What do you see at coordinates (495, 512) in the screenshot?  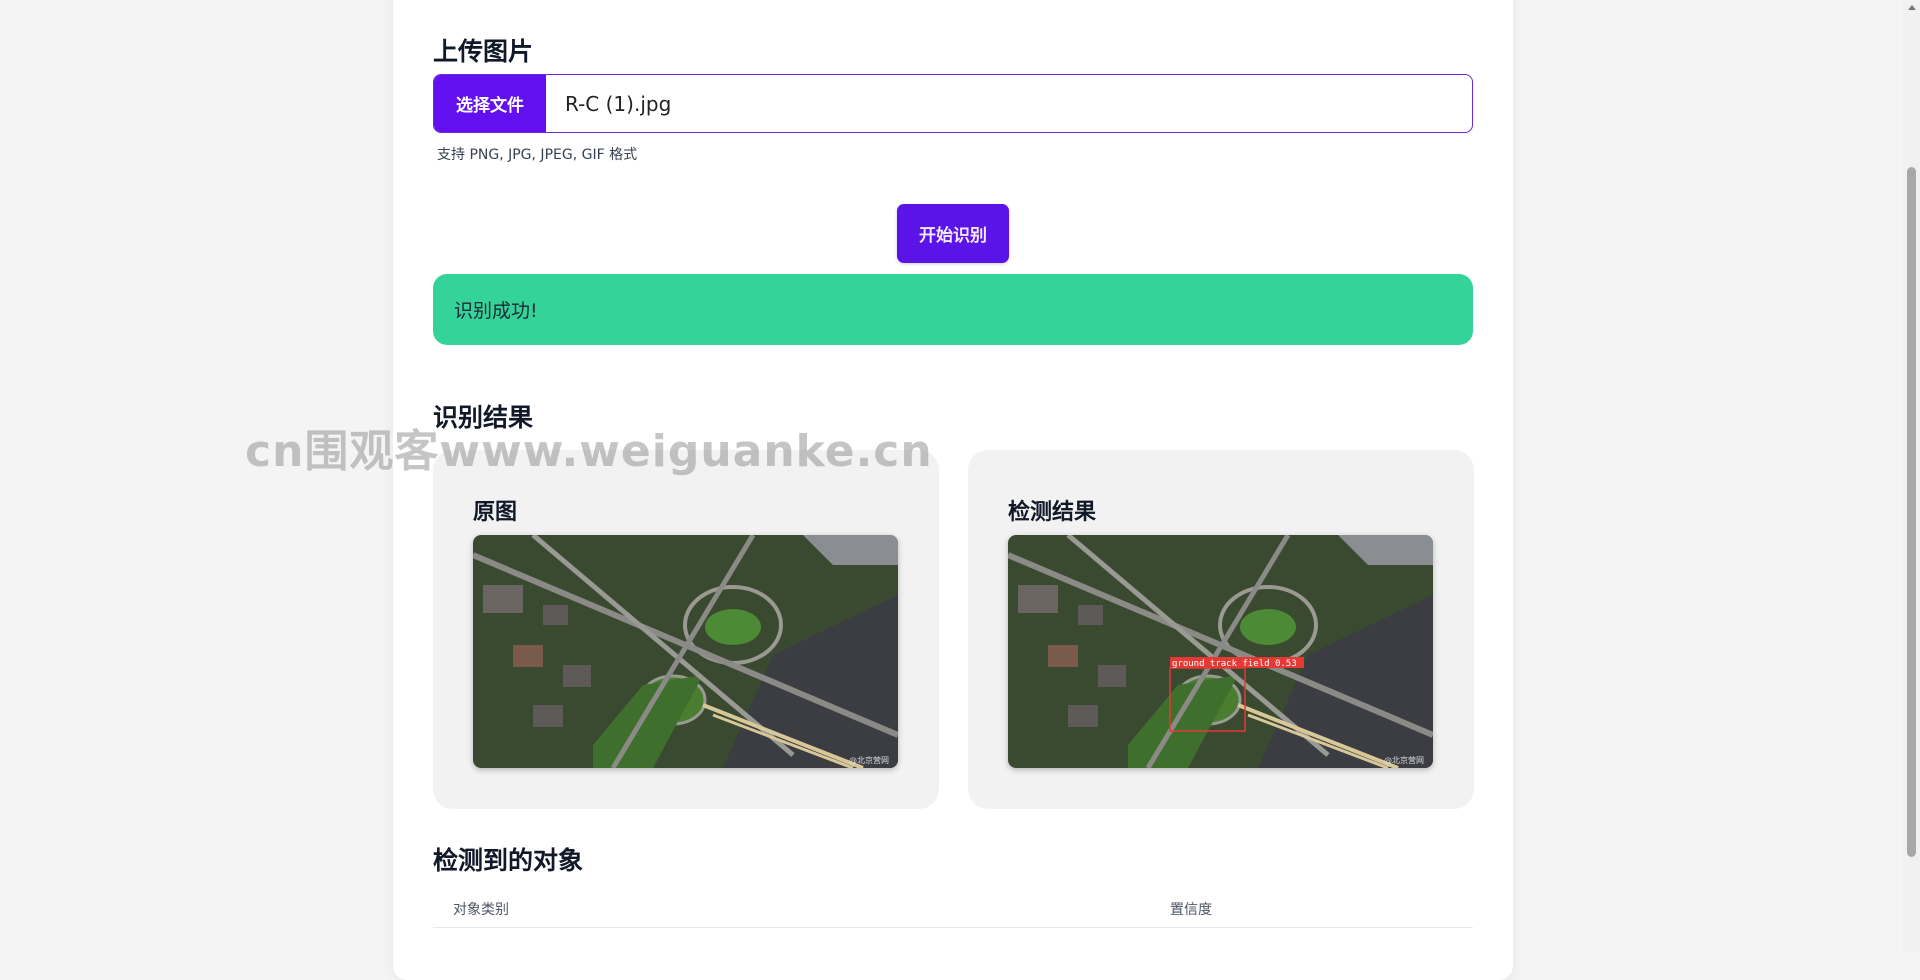 I see `original-title: 原图` at bounding box center [495, 512].